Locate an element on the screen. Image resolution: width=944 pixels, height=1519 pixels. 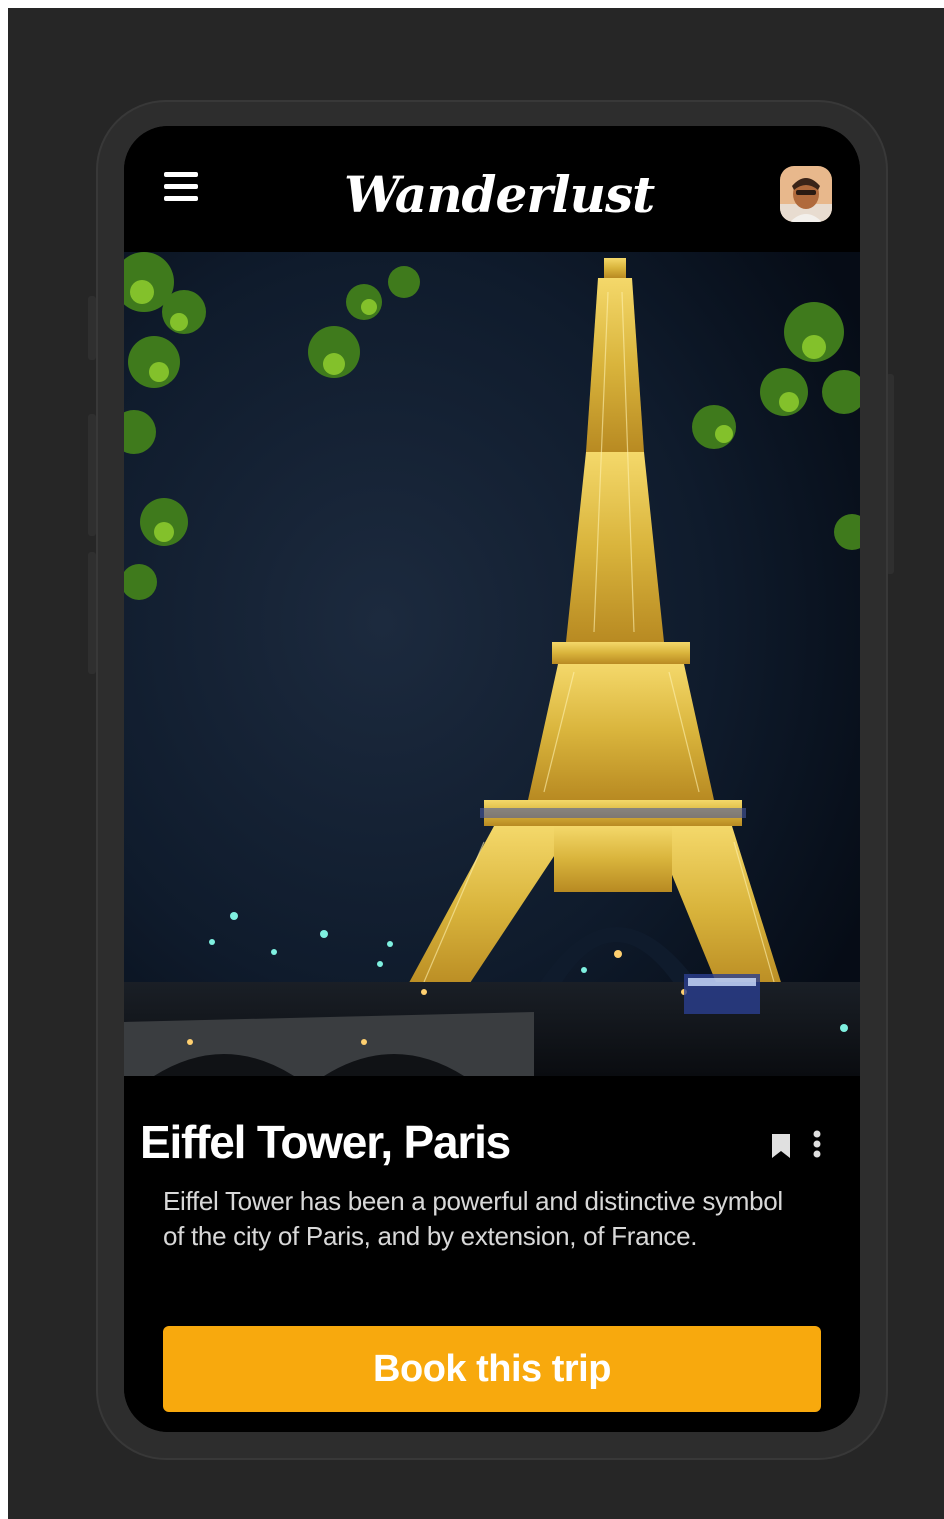
more-dots-glyph is located at coordinates (817, 1144).